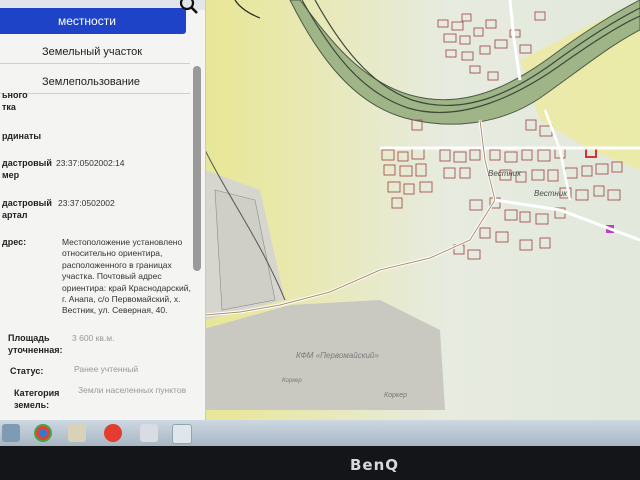  I want to click on category-label: Категория, so click(37, 393).